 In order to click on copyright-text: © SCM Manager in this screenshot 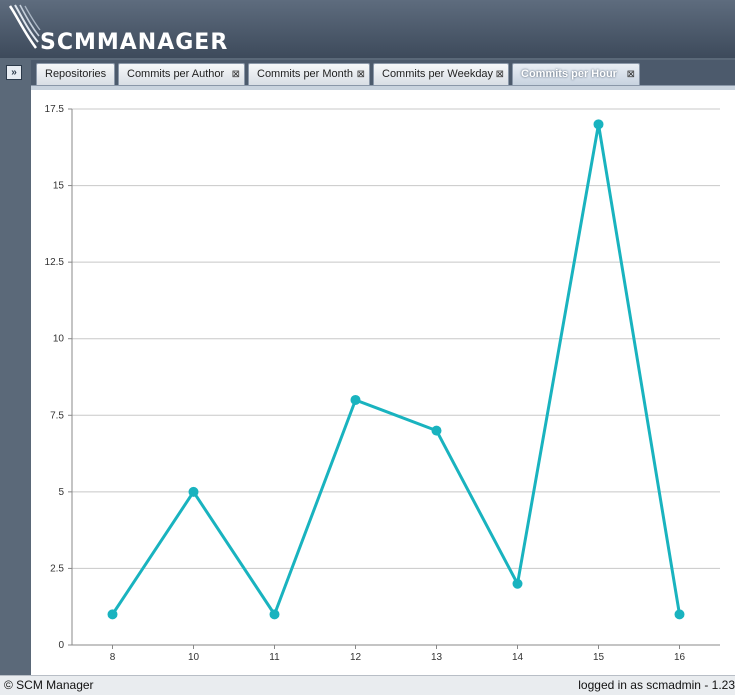, I will do `click(49, 685)`.